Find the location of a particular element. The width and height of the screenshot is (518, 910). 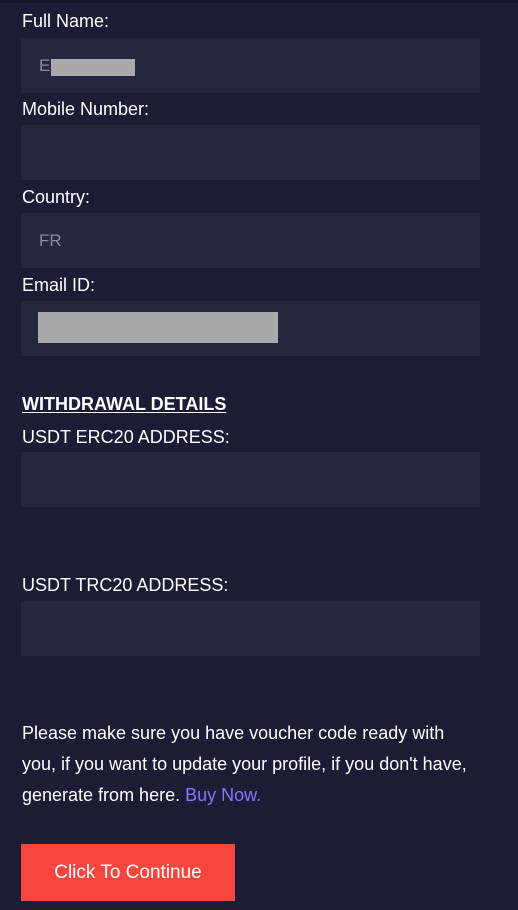

full-name-field-box is located at coordinates (250, 65).